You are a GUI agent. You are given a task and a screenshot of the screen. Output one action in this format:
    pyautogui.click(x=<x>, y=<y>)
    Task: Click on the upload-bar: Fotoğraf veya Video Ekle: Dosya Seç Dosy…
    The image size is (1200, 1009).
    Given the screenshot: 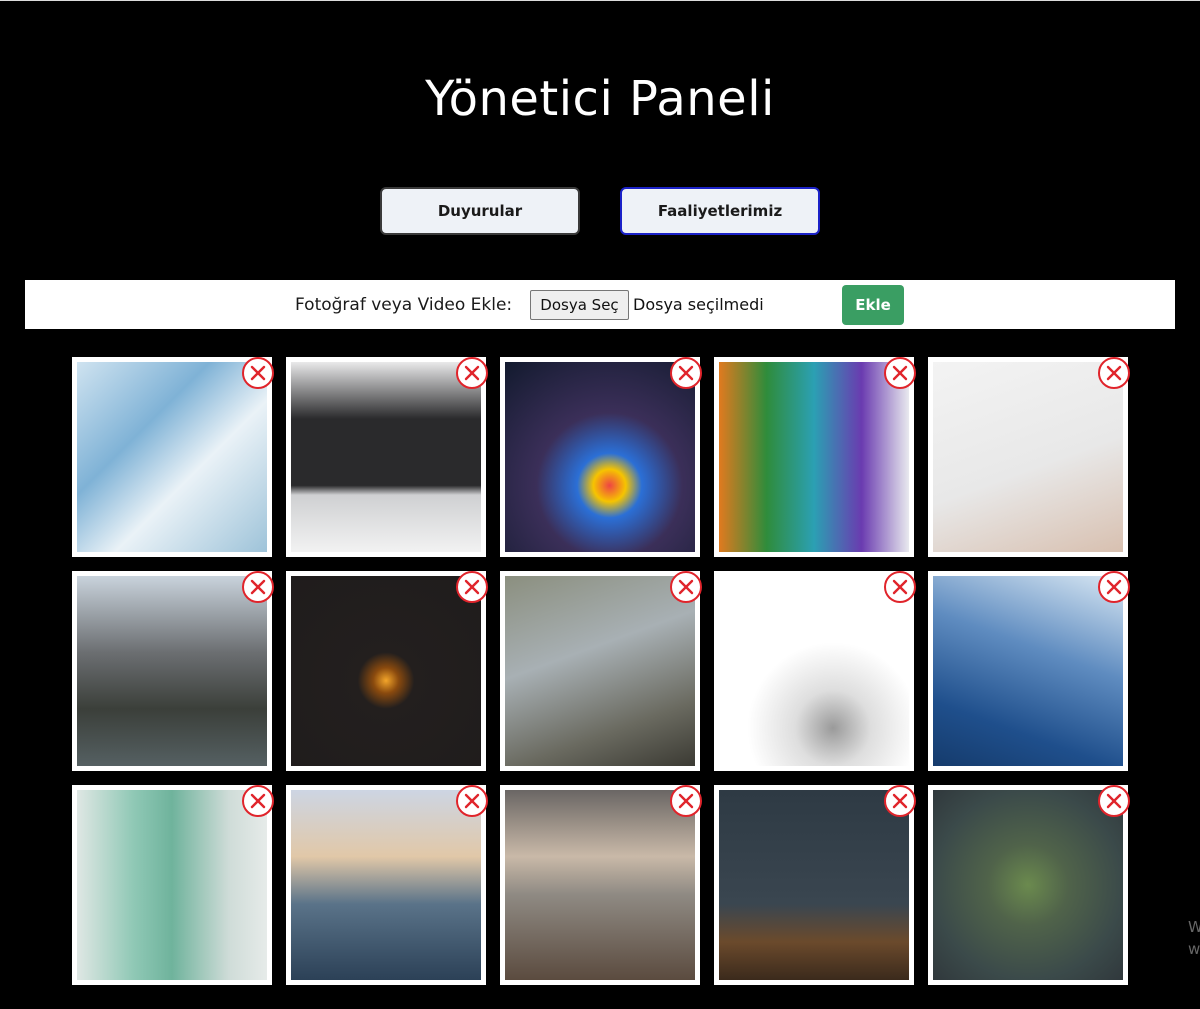 What is the action you would take?
    pyautogui.click(x=600, y=304)
    